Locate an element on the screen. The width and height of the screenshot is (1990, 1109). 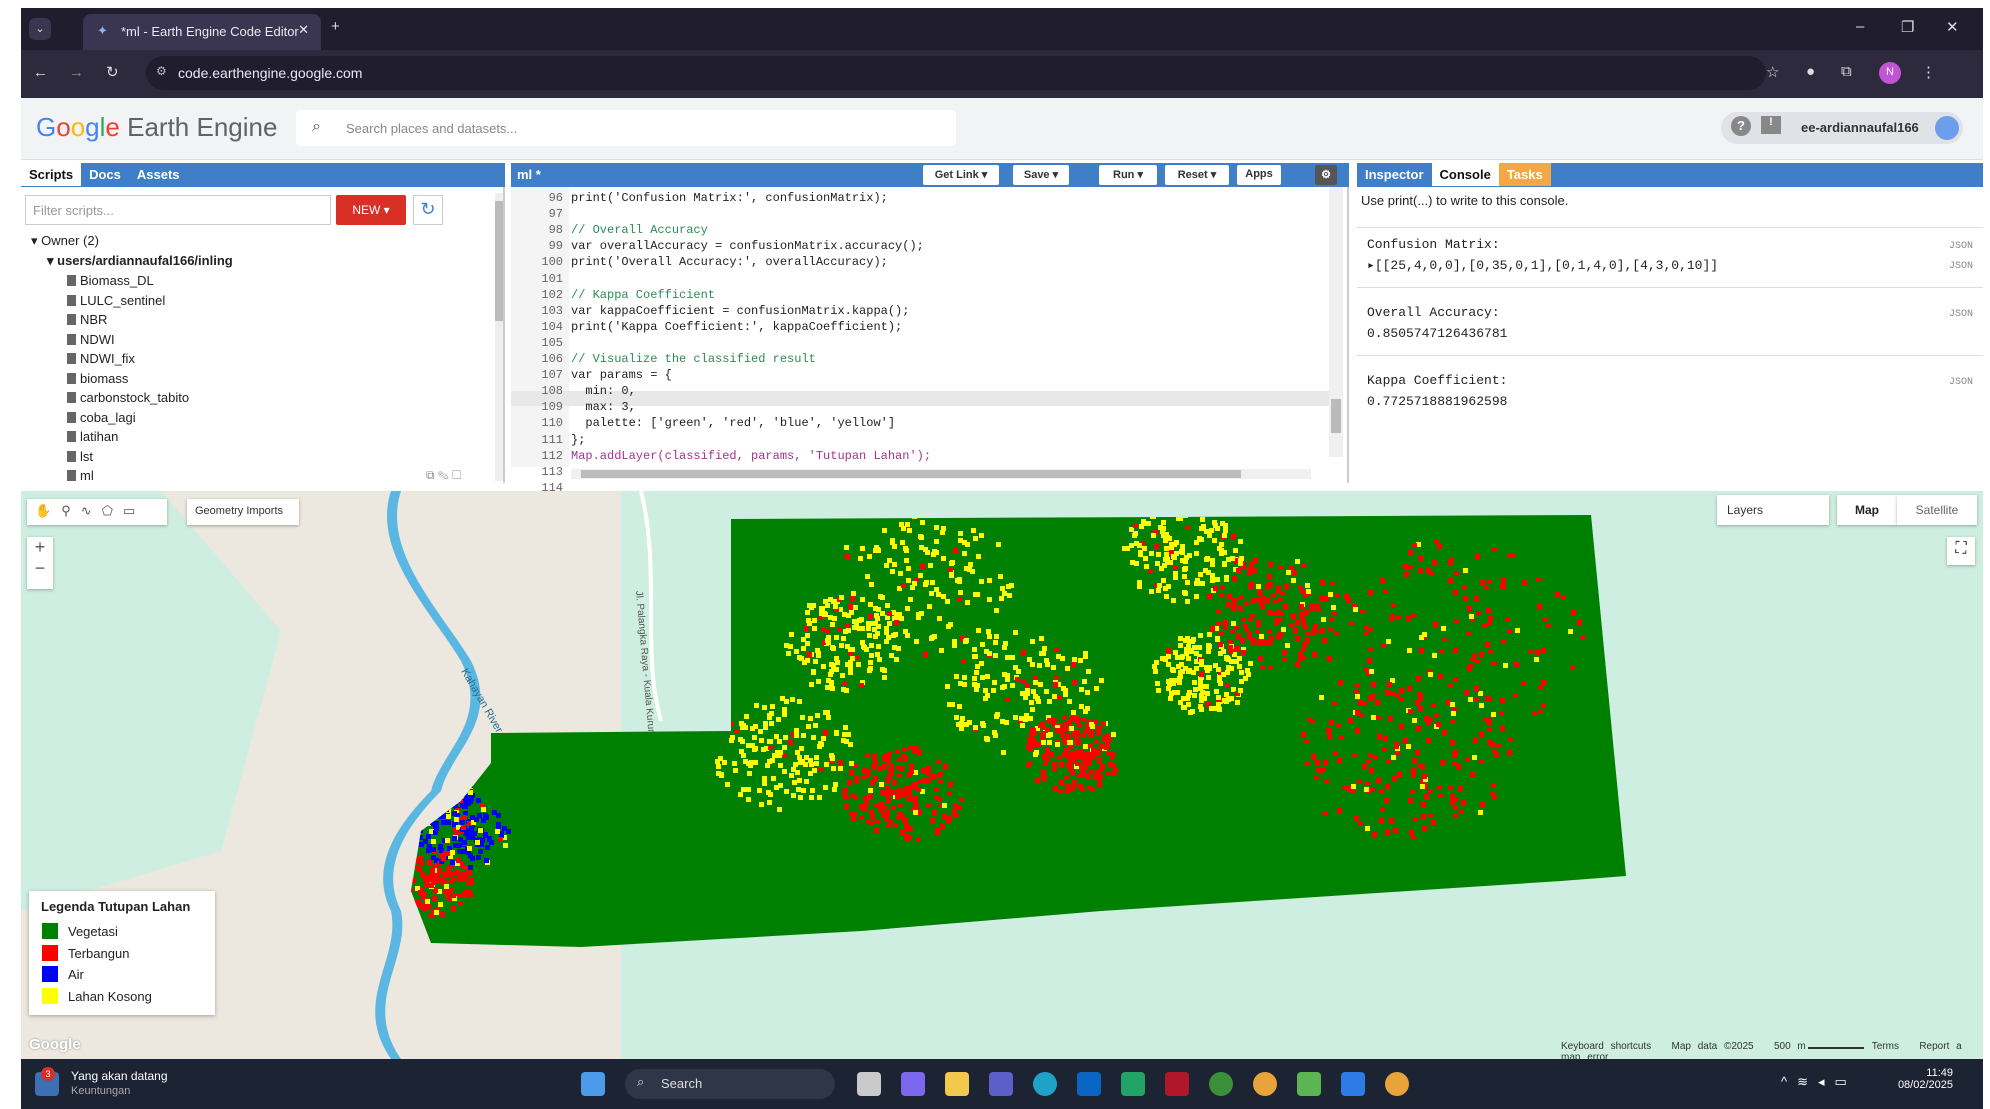
qgis-icon is located at coordinates (1309, 1084).